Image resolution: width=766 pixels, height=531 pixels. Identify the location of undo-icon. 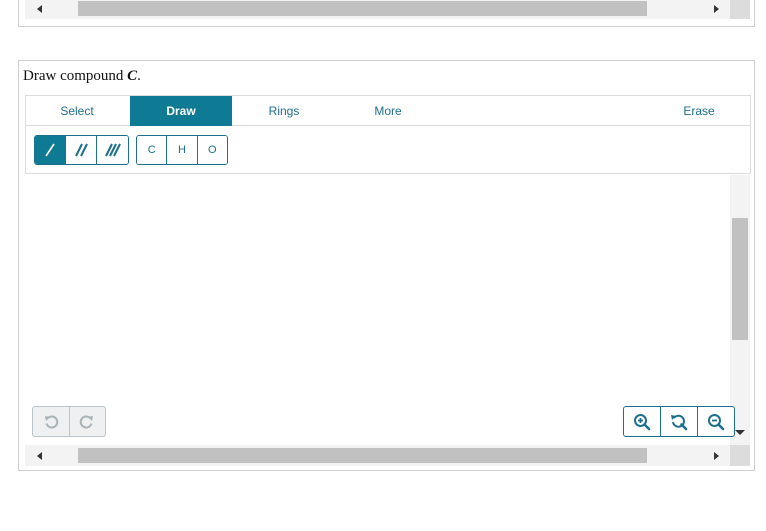
(51, 421).